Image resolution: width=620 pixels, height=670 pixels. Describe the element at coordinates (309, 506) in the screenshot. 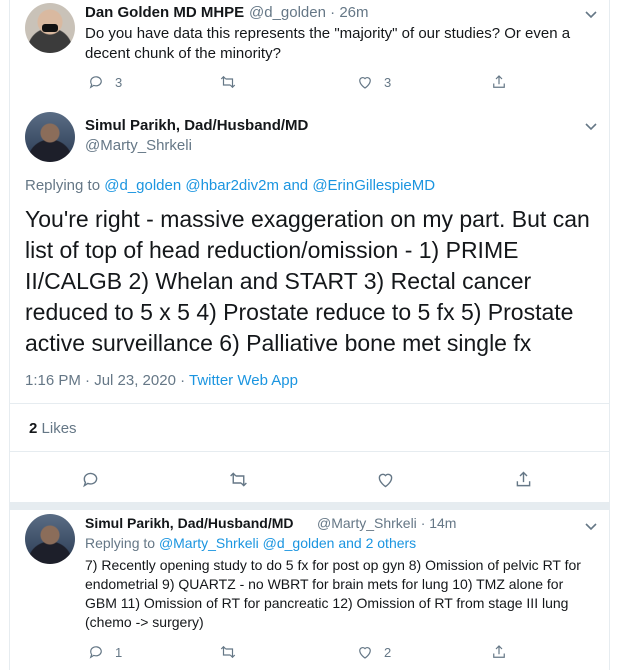

I see `section-divider` at that location.